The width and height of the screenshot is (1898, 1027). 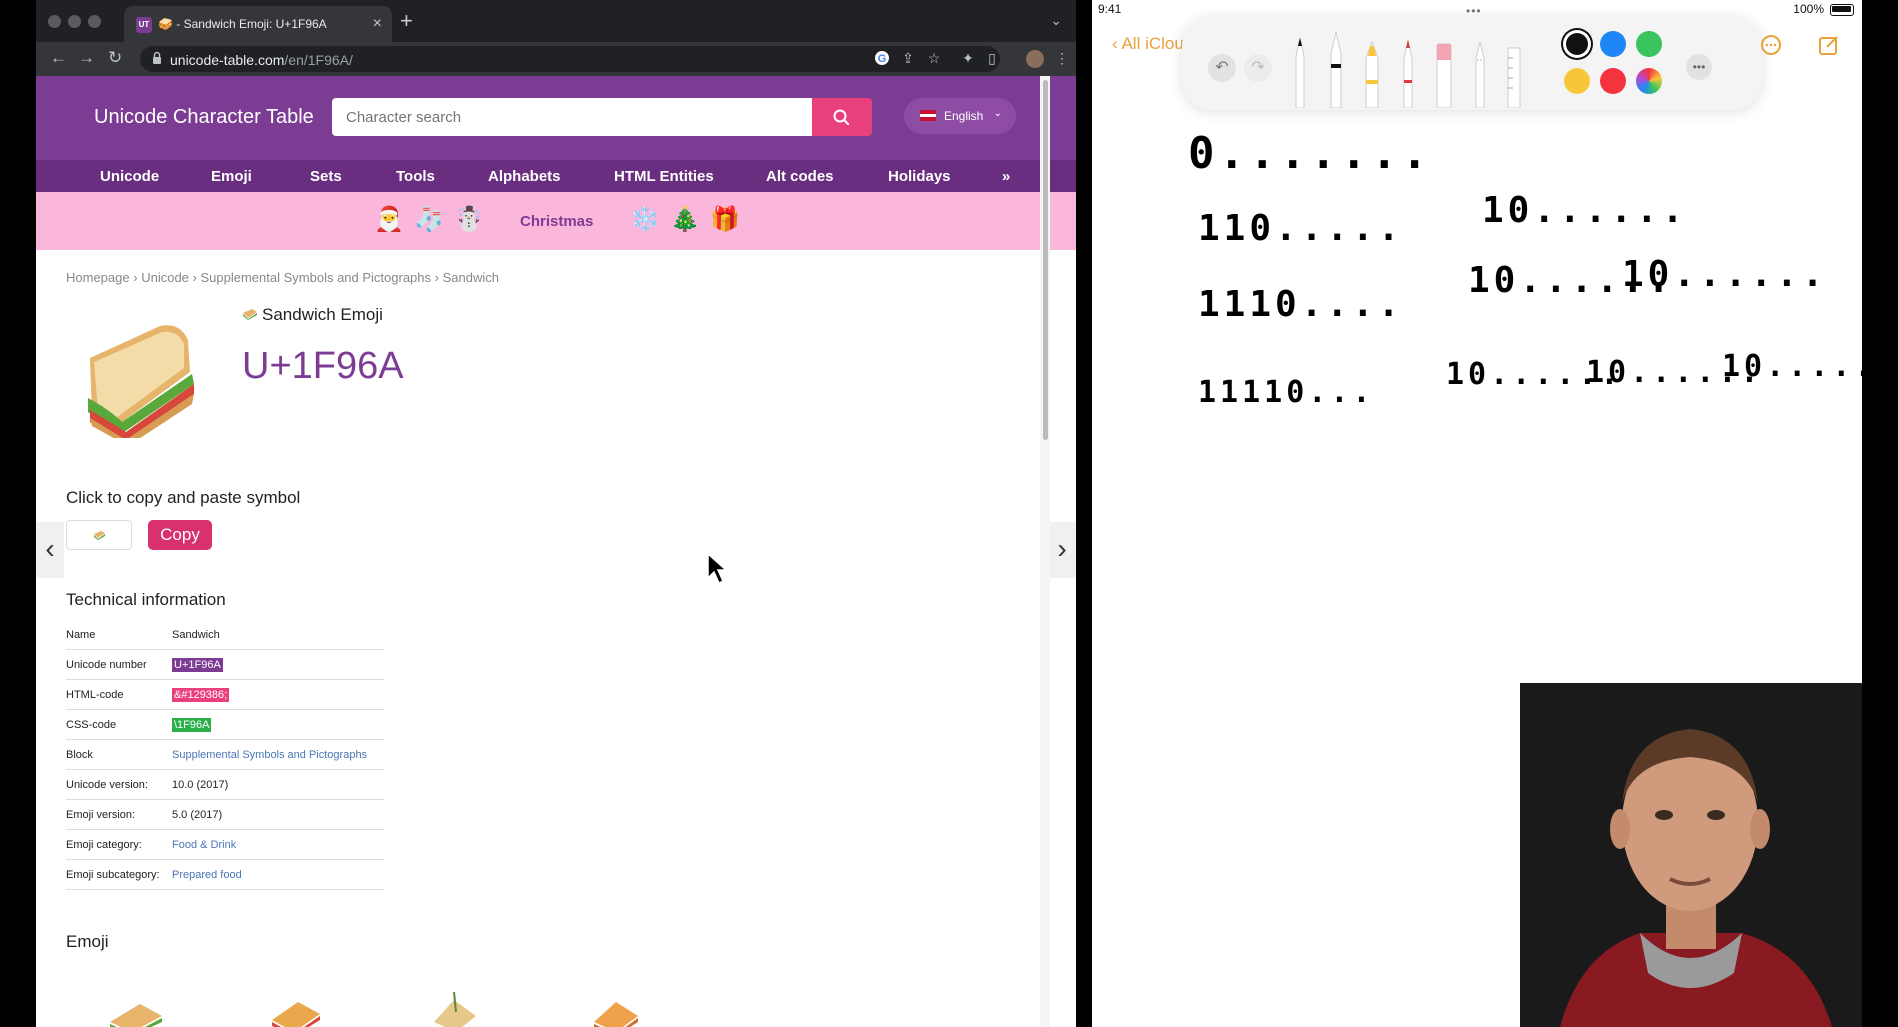 I want to click on more-options-icon: •••, so click(x=1699, y=67).